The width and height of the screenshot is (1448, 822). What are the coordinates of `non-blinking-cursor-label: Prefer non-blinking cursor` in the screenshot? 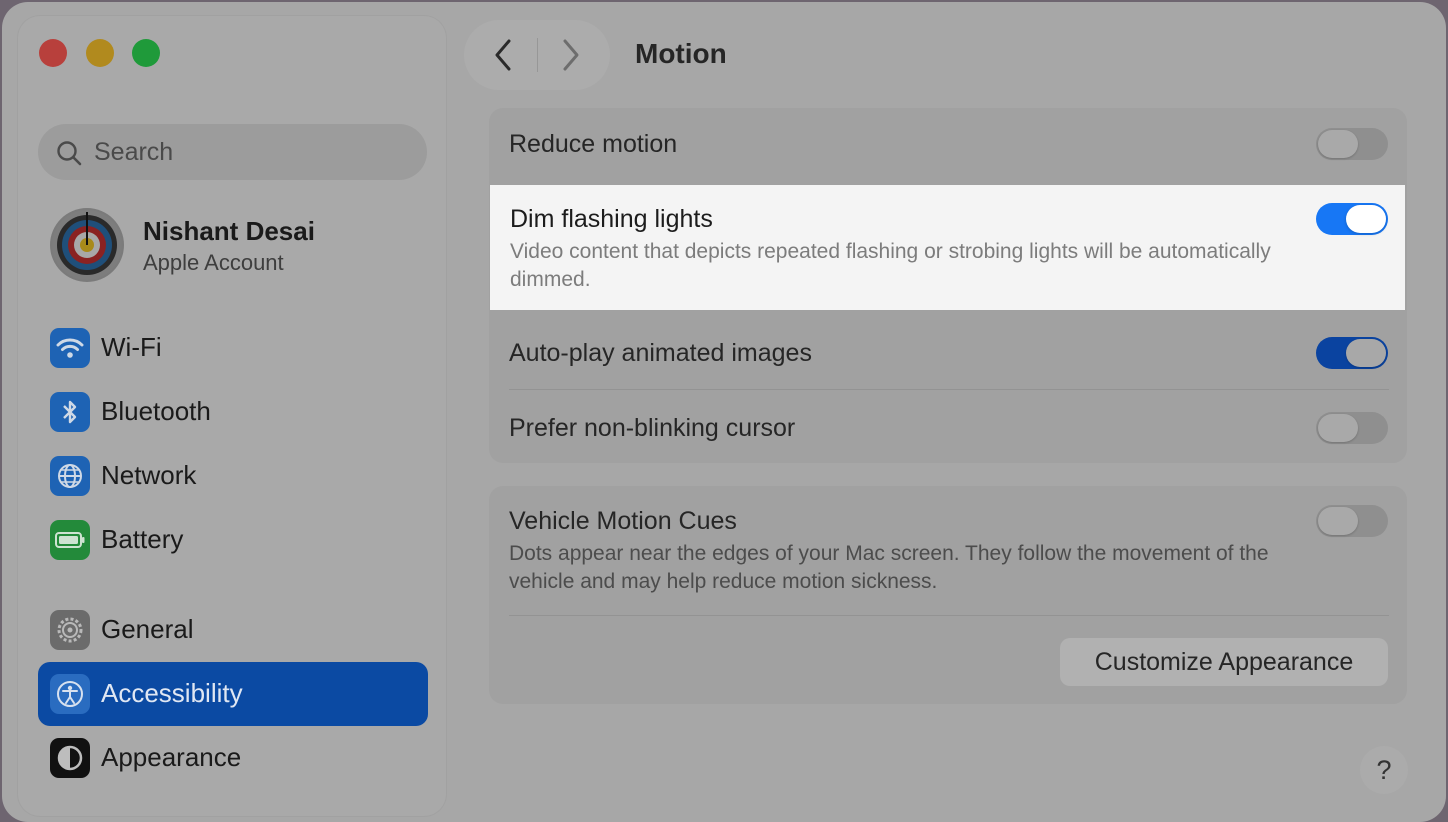 It's located at (652, 428).